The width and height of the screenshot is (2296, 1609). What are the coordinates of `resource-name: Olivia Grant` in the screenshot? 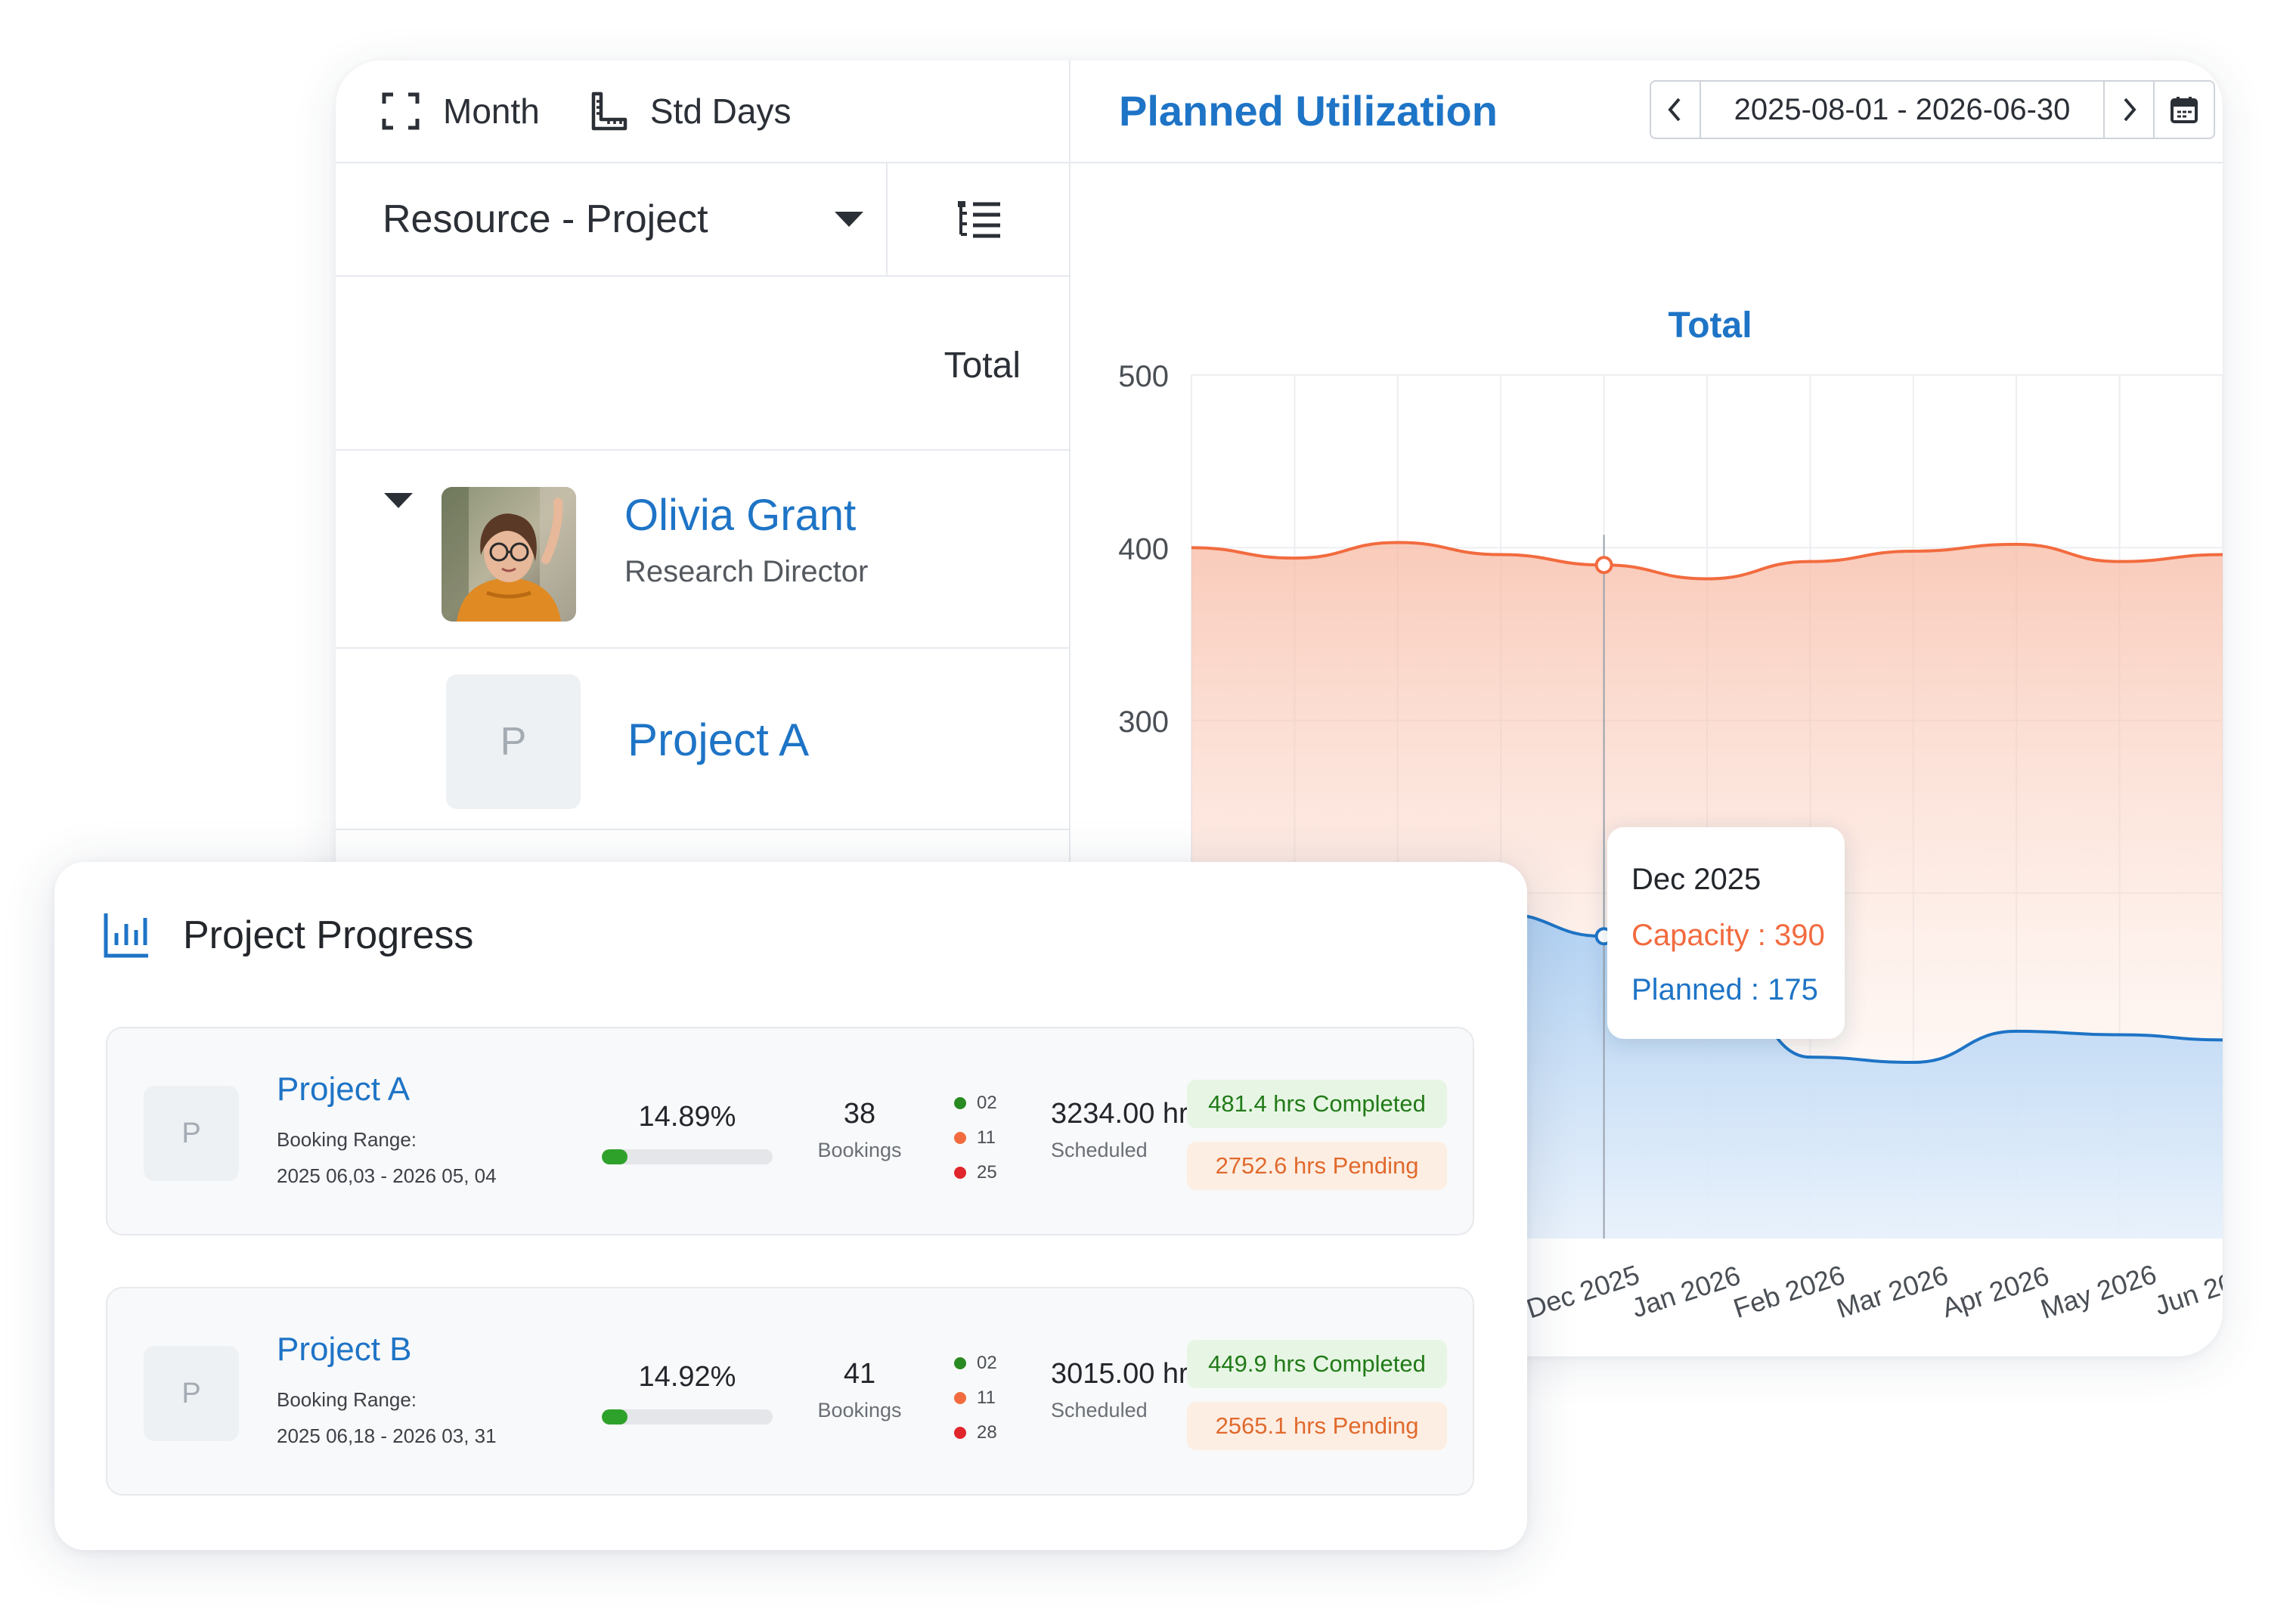 It's located at (740, 516).